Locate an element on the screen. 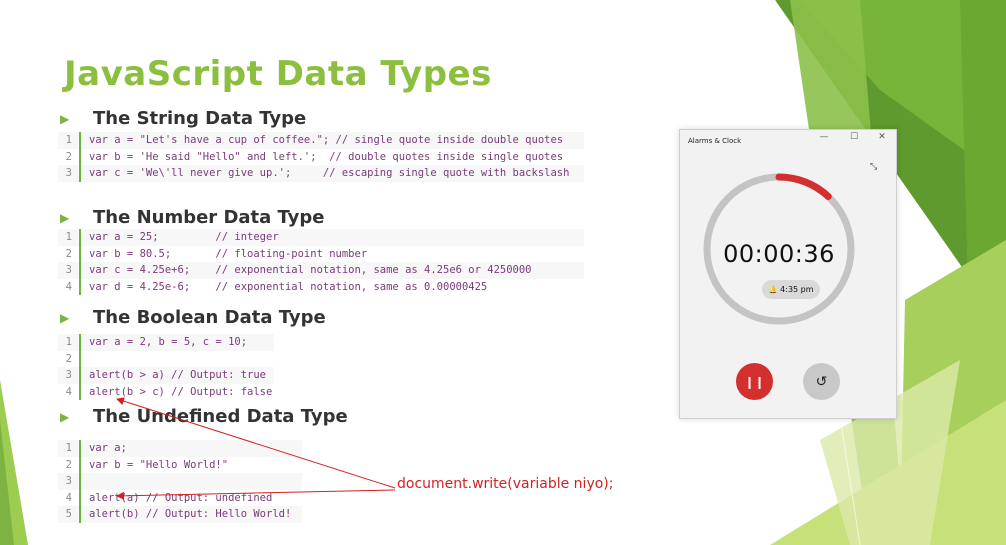 The image size is (1006, 545). alarm-time: 4:35 pm is located at coordinates (797, 289).